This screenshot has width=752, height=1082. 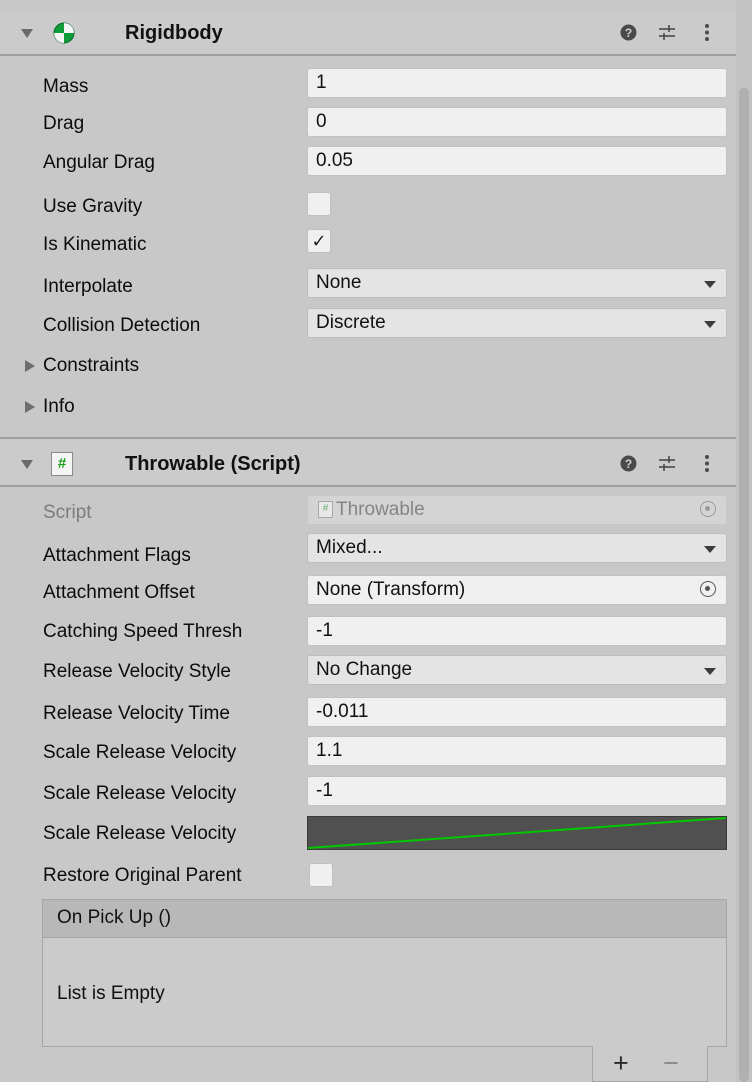 I want to click on throwable-foldout-arrow, so click(x=27, y=464).